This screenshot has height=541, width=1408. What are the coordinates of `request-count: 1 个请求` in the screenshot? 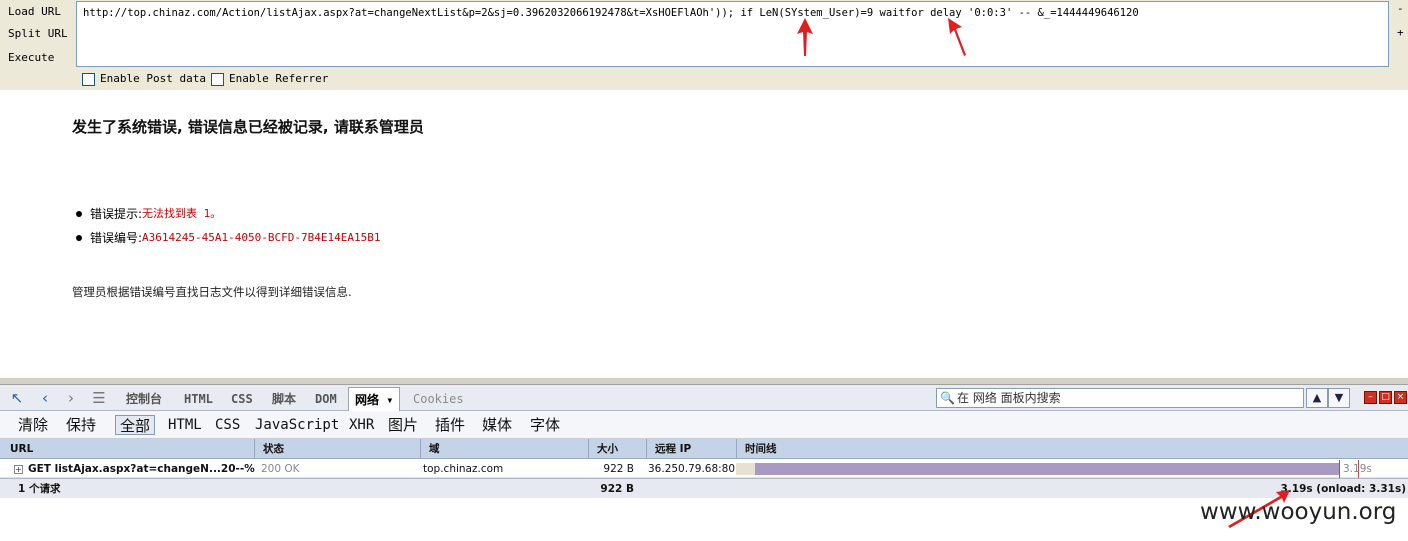 It's located at (39, 489).